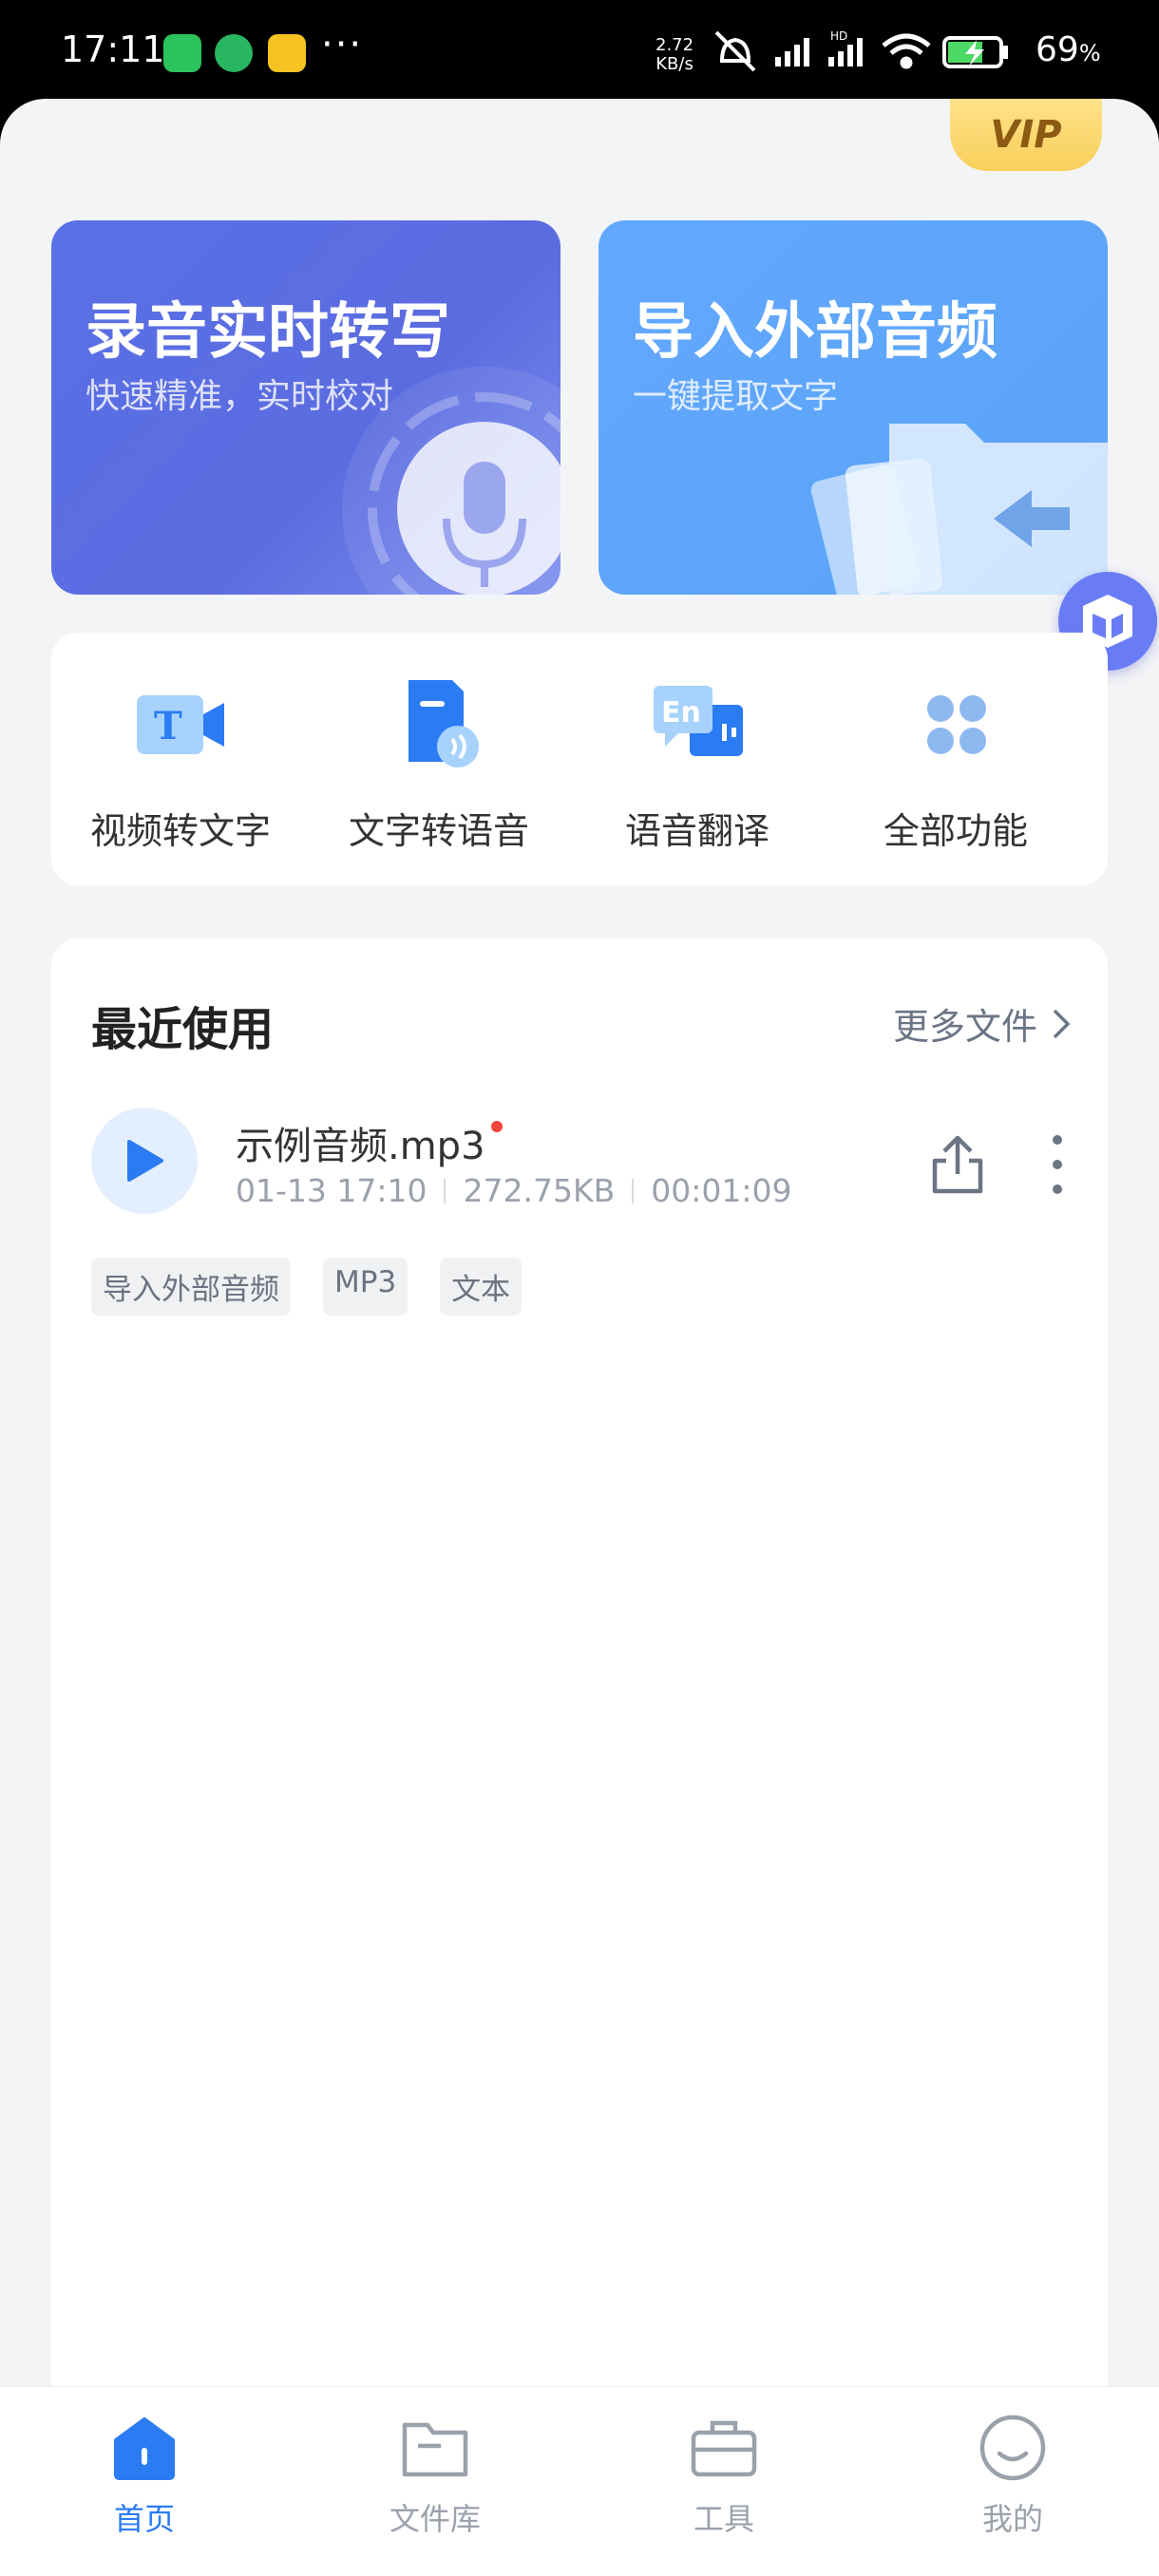 This screenshot has height=2576, width=1159. What do you see at coordinates (438, 831) in the screenshot?
I see `feature-label: 文字转语音` at bounding box center [438, 831].